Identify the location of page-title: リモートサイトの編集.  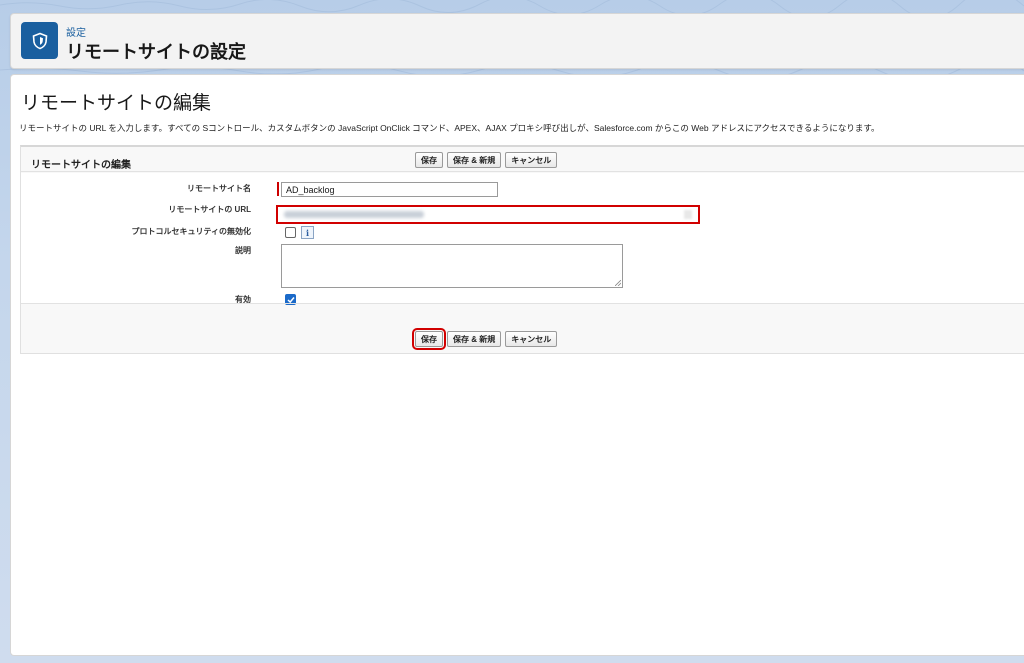
(116, 103).